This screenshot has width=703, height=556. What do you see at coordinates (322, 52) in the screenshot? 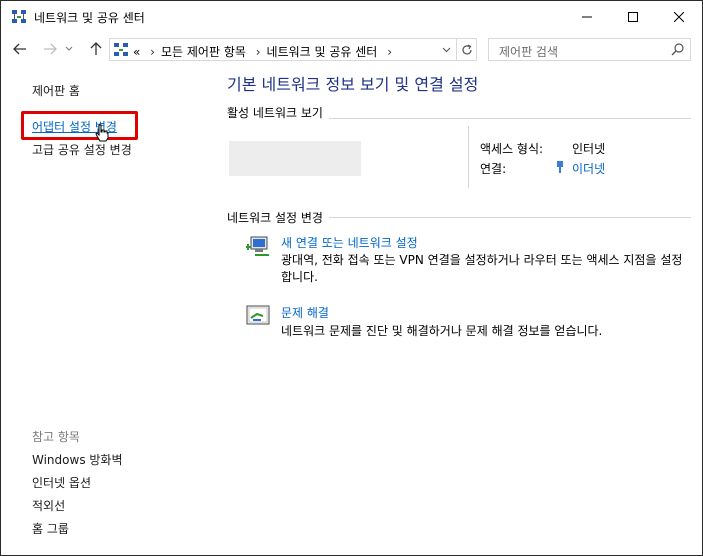
I see `breadcrumb-item-network-center: 네트워크 및 공유 센터` at bounding box center [322, 52].